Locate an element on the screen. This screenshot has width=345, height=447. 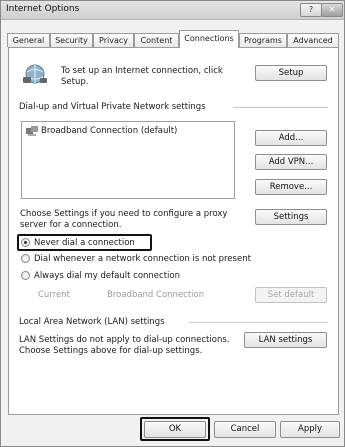
help-button: ? is located at coordinates (311, 10).